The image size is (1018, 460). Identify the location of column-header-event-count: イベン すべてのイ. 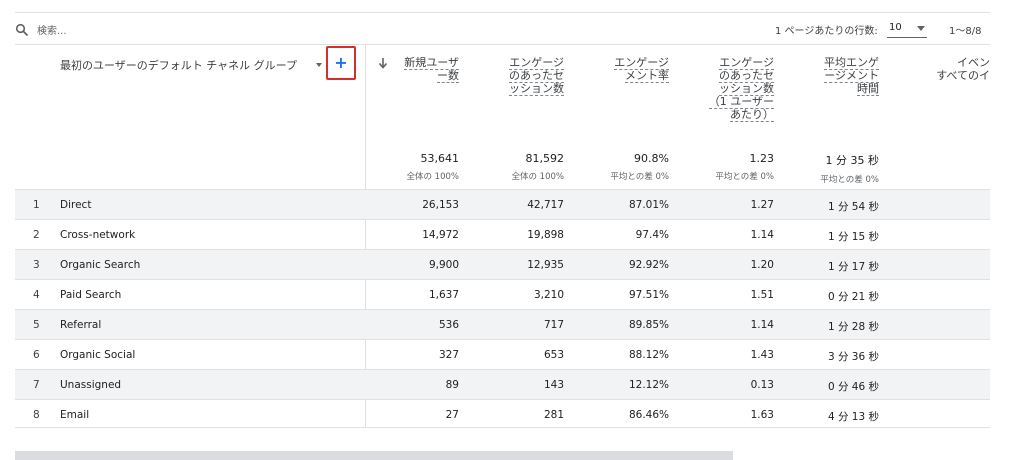
(957, 69).